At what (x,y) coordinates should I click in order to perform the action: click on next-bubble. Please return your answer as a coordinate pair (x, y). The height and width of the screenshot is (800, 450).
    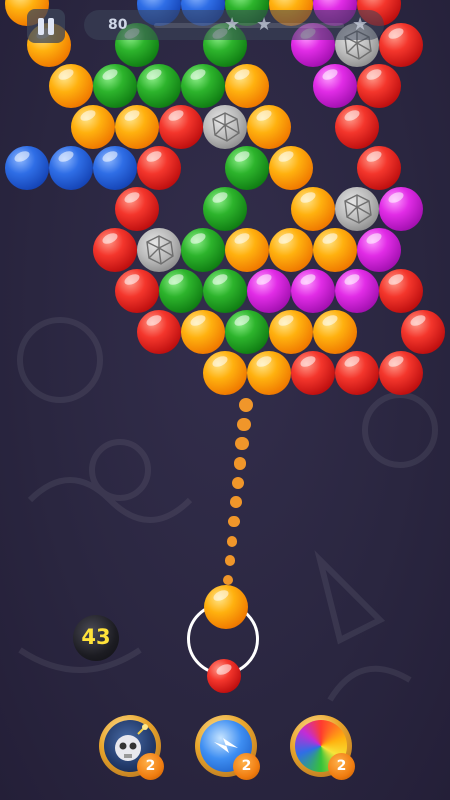
    Looking at the image, I should click on (224, 676).